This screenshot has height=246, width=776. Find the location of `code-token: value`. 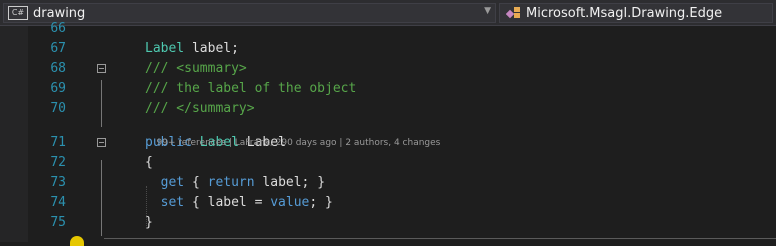

code-token: value is located at coordinates (290, 202).